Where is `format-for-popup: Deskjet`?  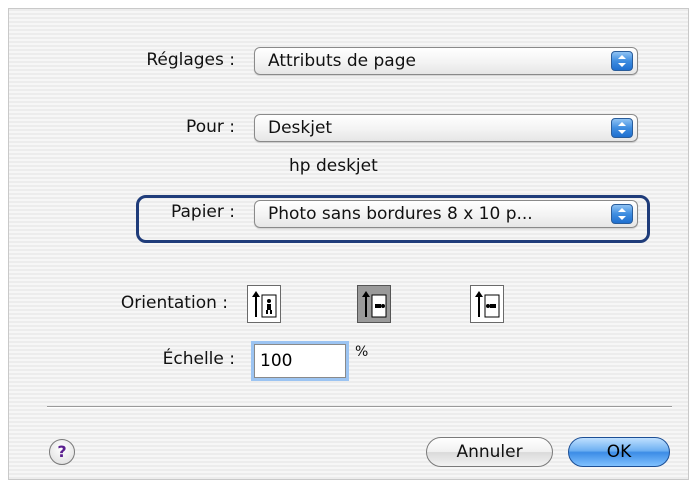 format-for-popup: Deskjet is located at coordinates (446, 128).